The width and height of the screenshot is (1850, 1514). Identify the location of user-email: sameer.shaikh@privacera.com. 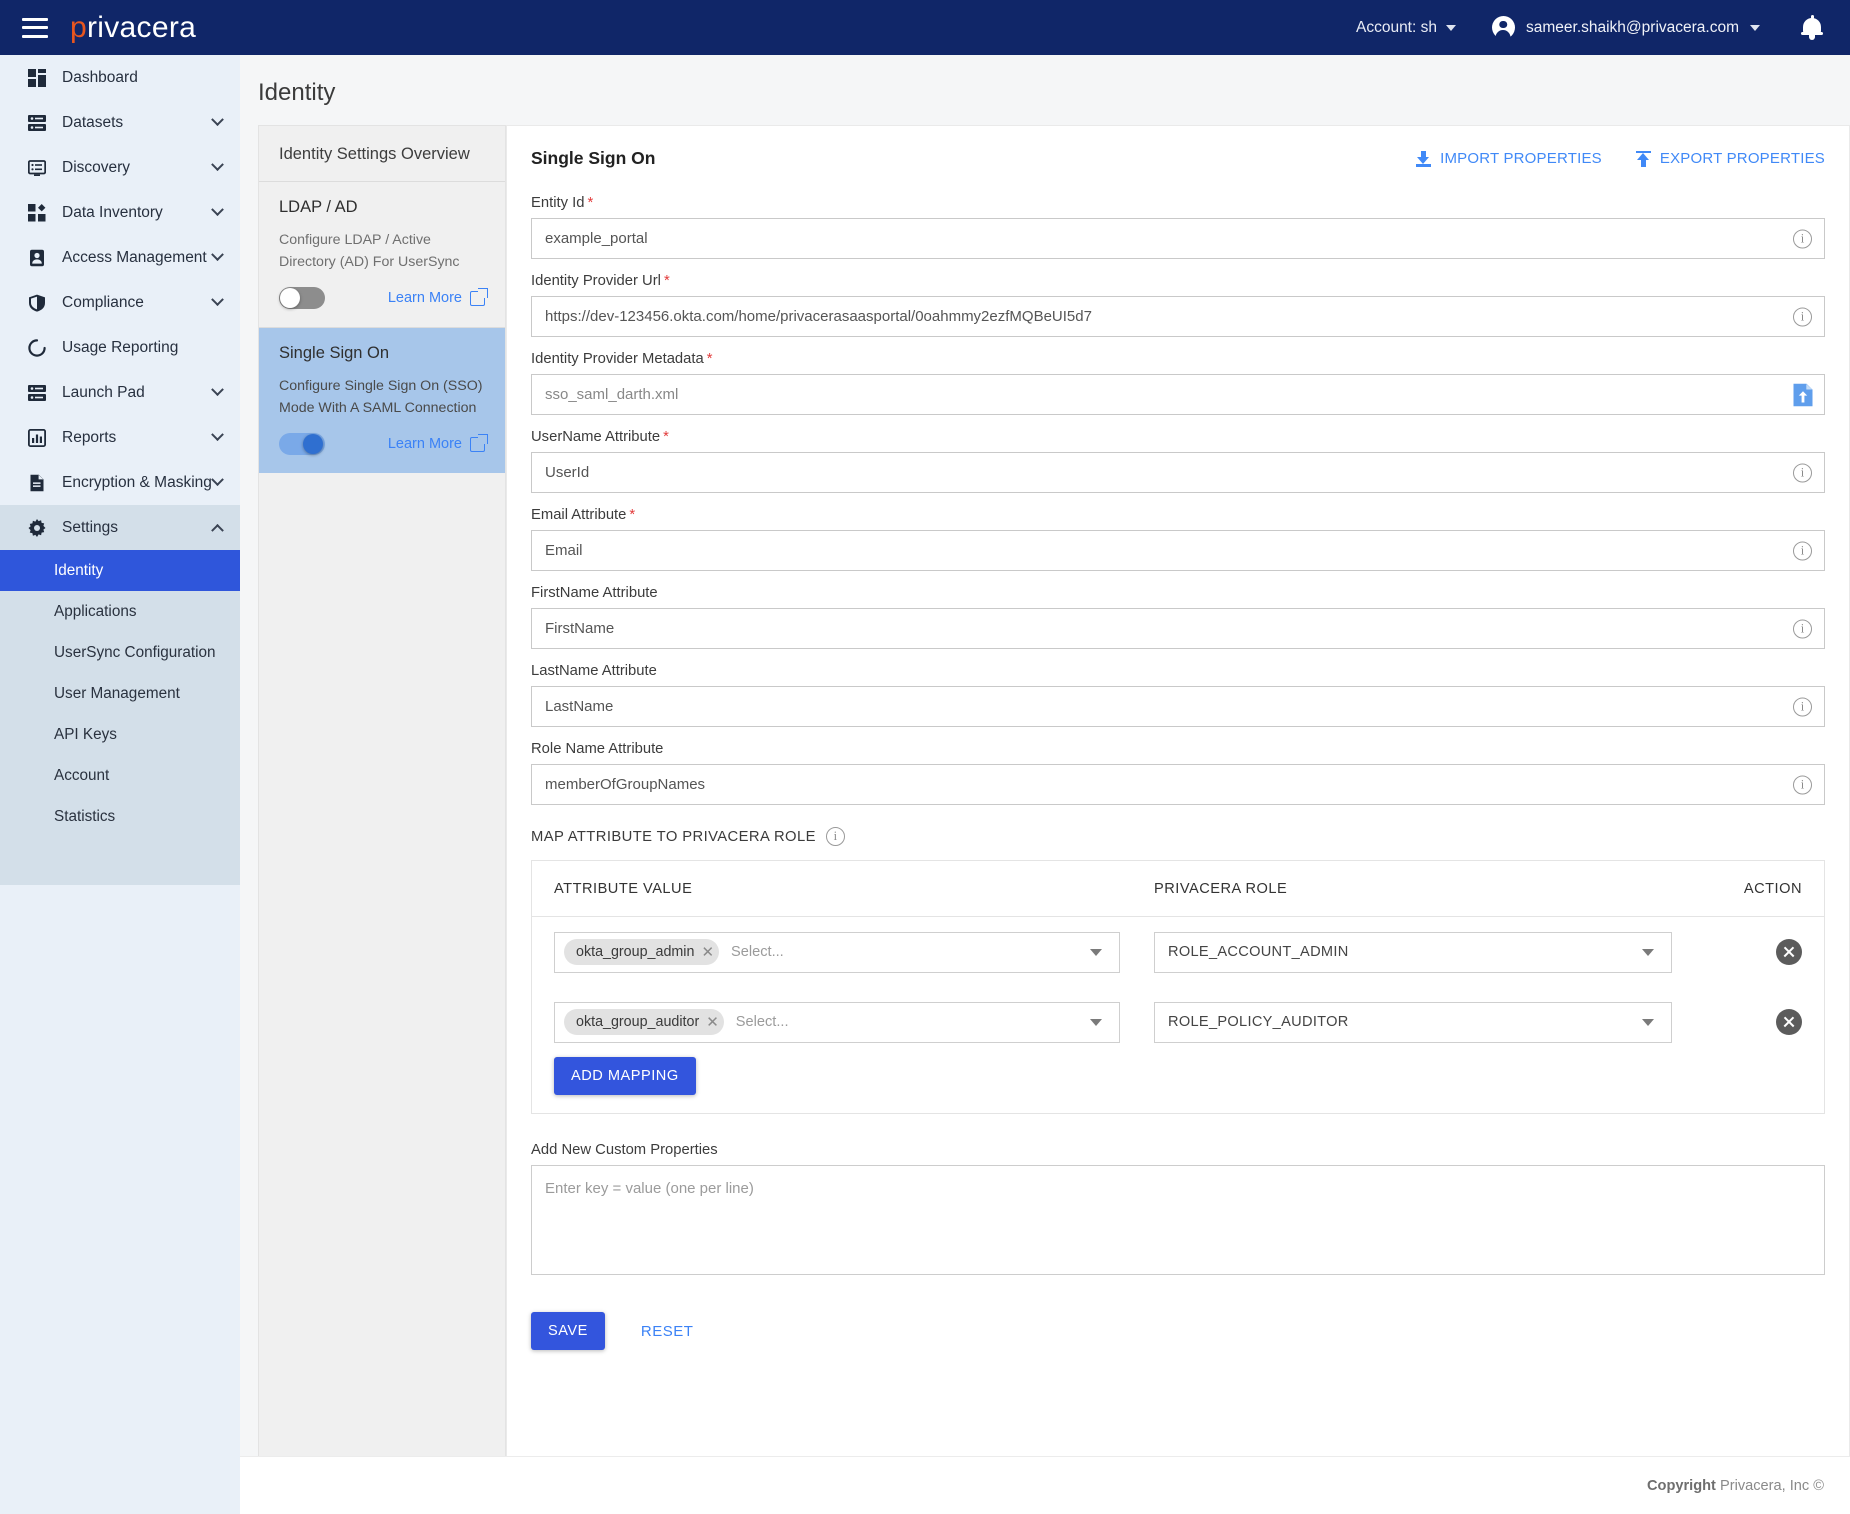
(1632, 27).